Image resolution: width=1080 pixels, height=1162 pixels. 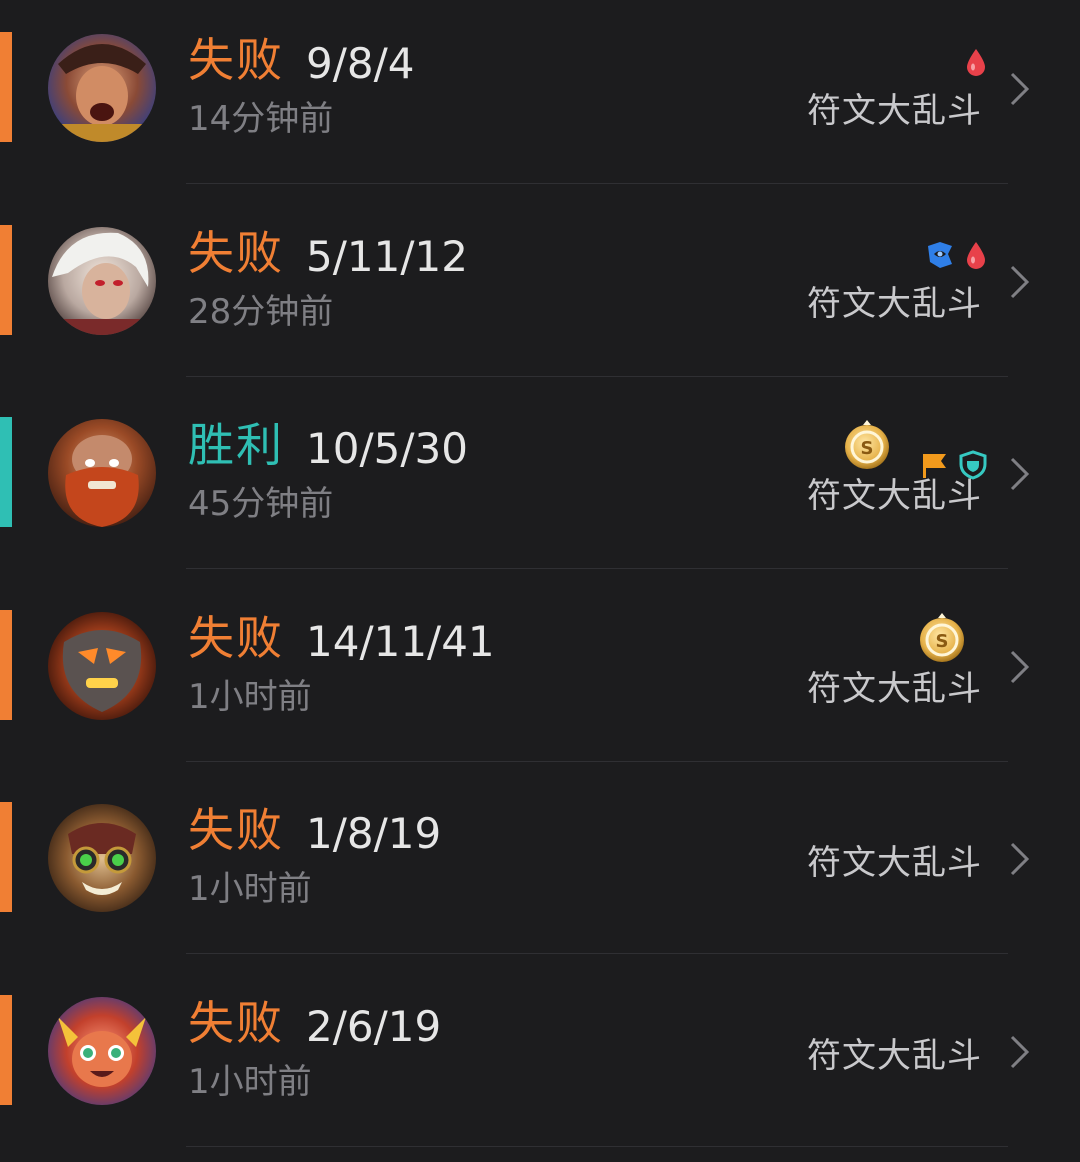 I want to click on kda-score: 5/11/12, so click(x=387, y=256).